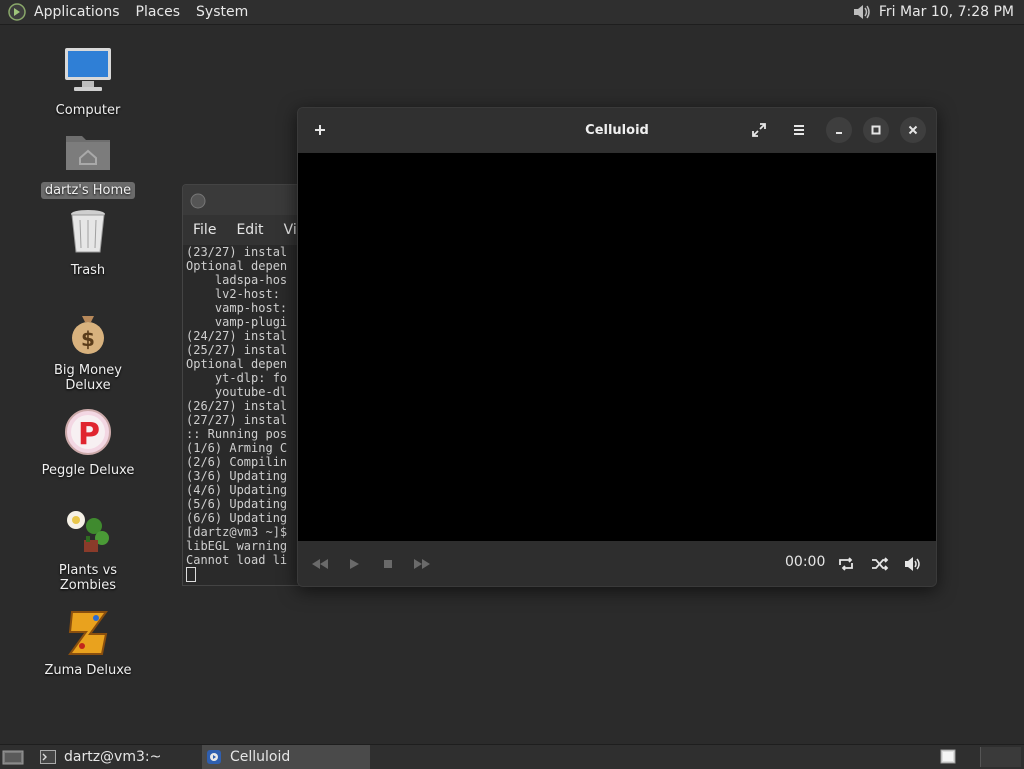  What do you see at coordinates (88, 232) in the screenshot?
I see `trash-icon` at bounding box center [88, 232].